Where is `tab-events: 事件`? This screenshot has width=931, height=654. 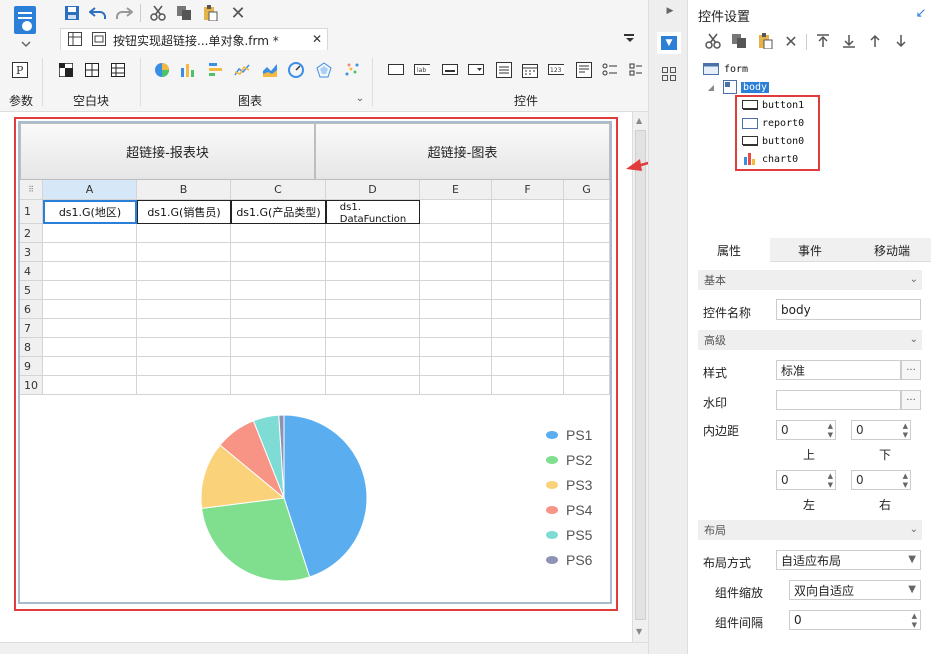
tab-events: 事件 is located at coordinates (810, 250).